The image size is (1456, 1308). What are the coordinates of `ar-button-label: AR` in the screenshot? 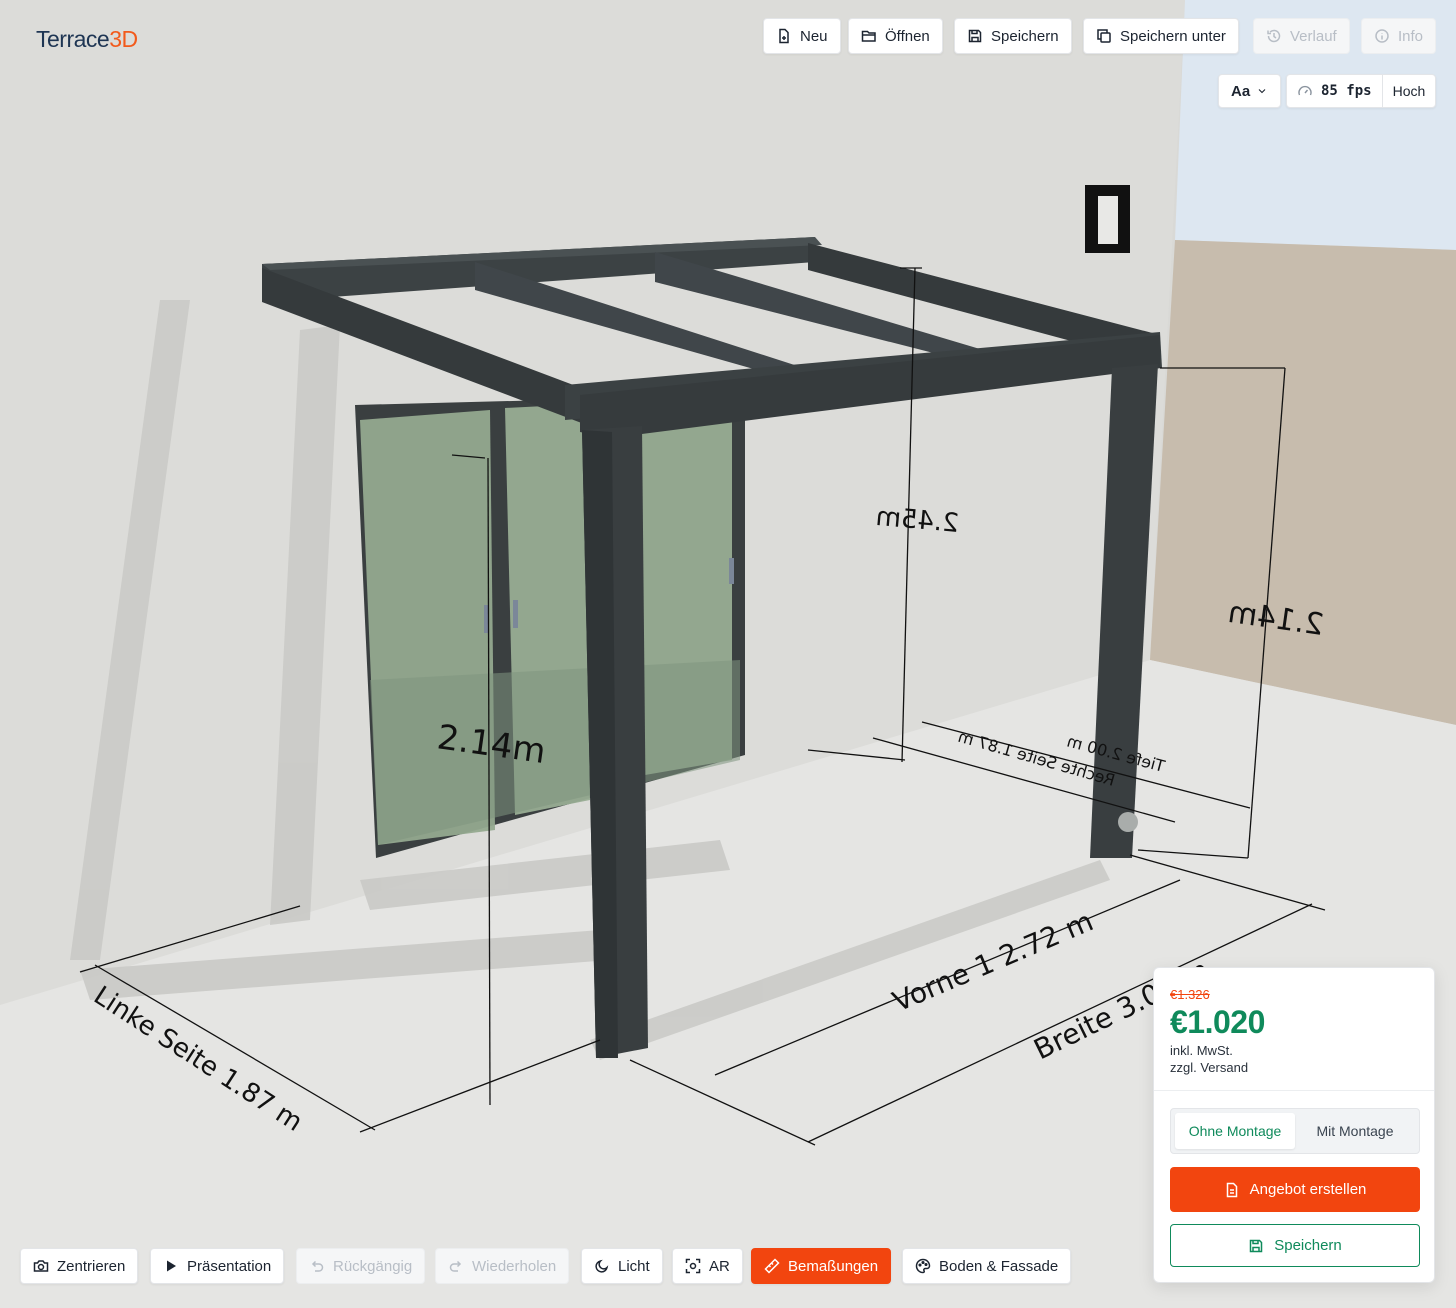 It's located at (719, 1266).